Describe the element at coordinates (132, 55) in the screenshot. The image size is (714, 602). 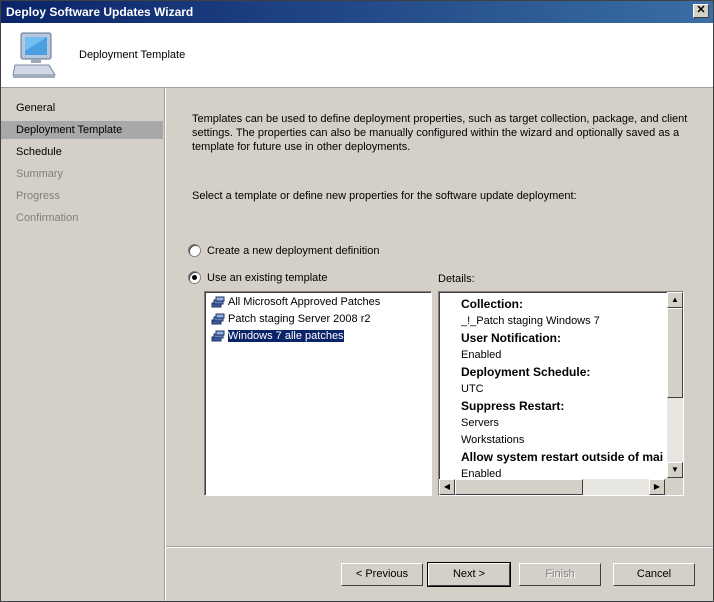
I see `page-title: Deployment Template` at that location.